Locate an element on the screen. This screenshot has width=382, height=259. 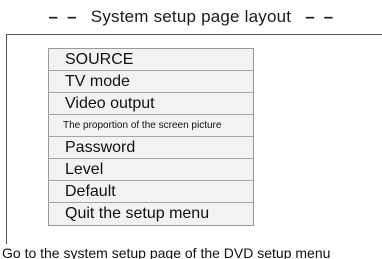
page-title-bar: – – System setup page layout – – is located at coordinates (191, 16).